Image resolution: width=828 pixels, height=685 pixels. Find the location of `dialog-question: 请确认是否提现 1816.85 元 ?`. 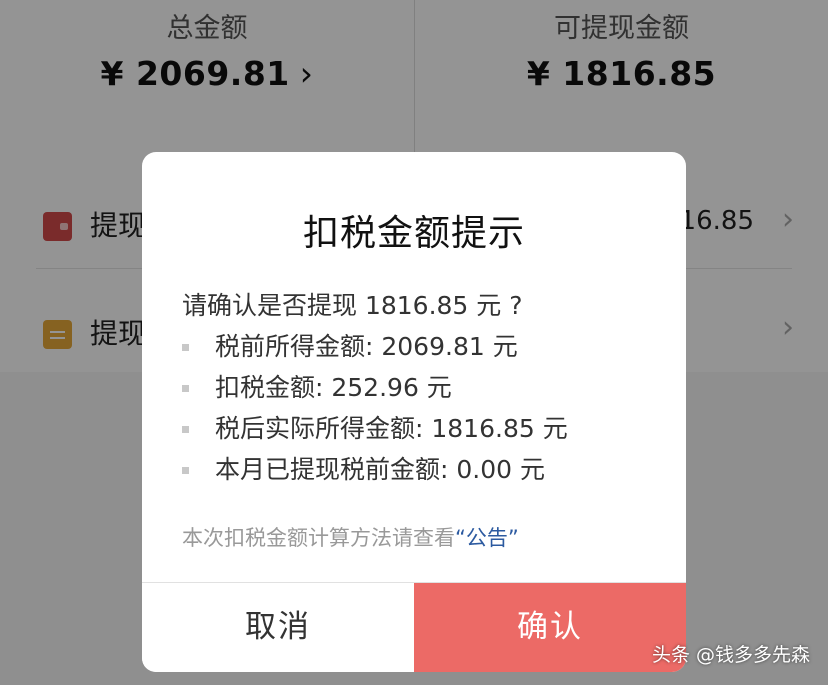

dialog-question: 请确认是否提现 1816.85 元 ? is located at coordinates (352, 305).